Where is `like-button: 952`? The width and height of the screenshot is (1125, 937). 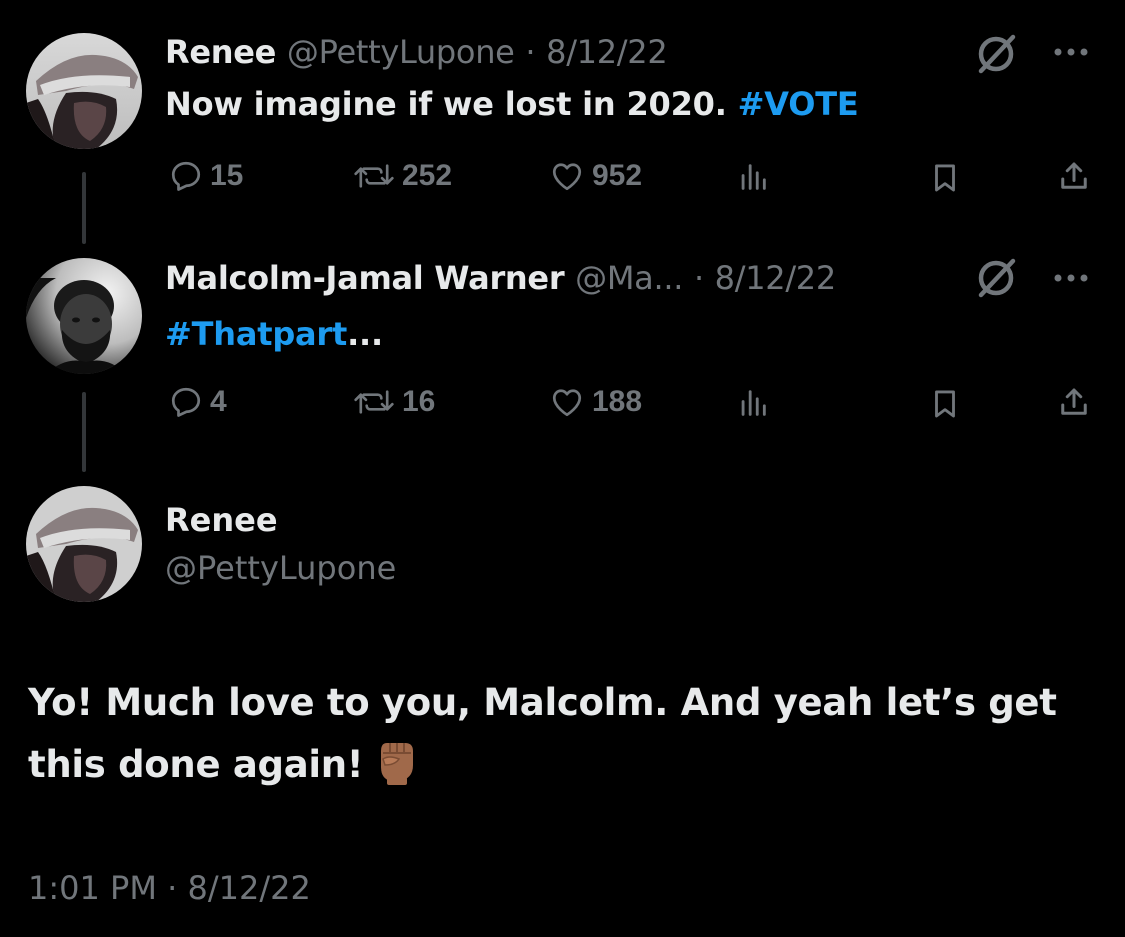
like-button: 952 is located at coordinates (595, 176).